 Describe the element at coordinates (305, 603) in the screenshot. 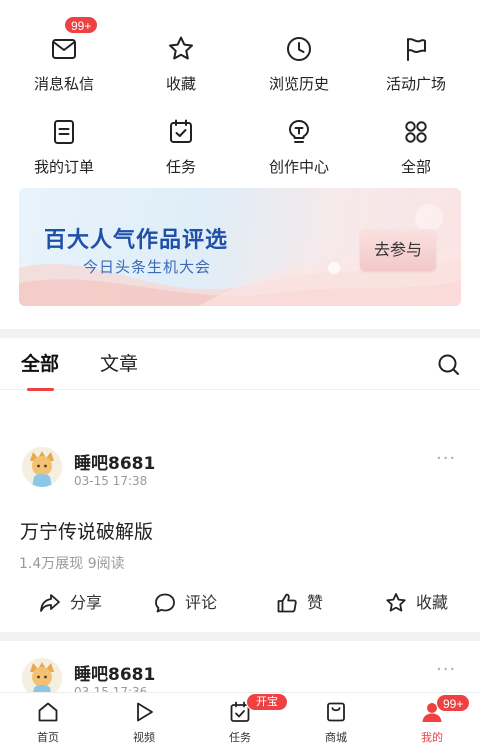

I see `like-button: 赞` at that location.